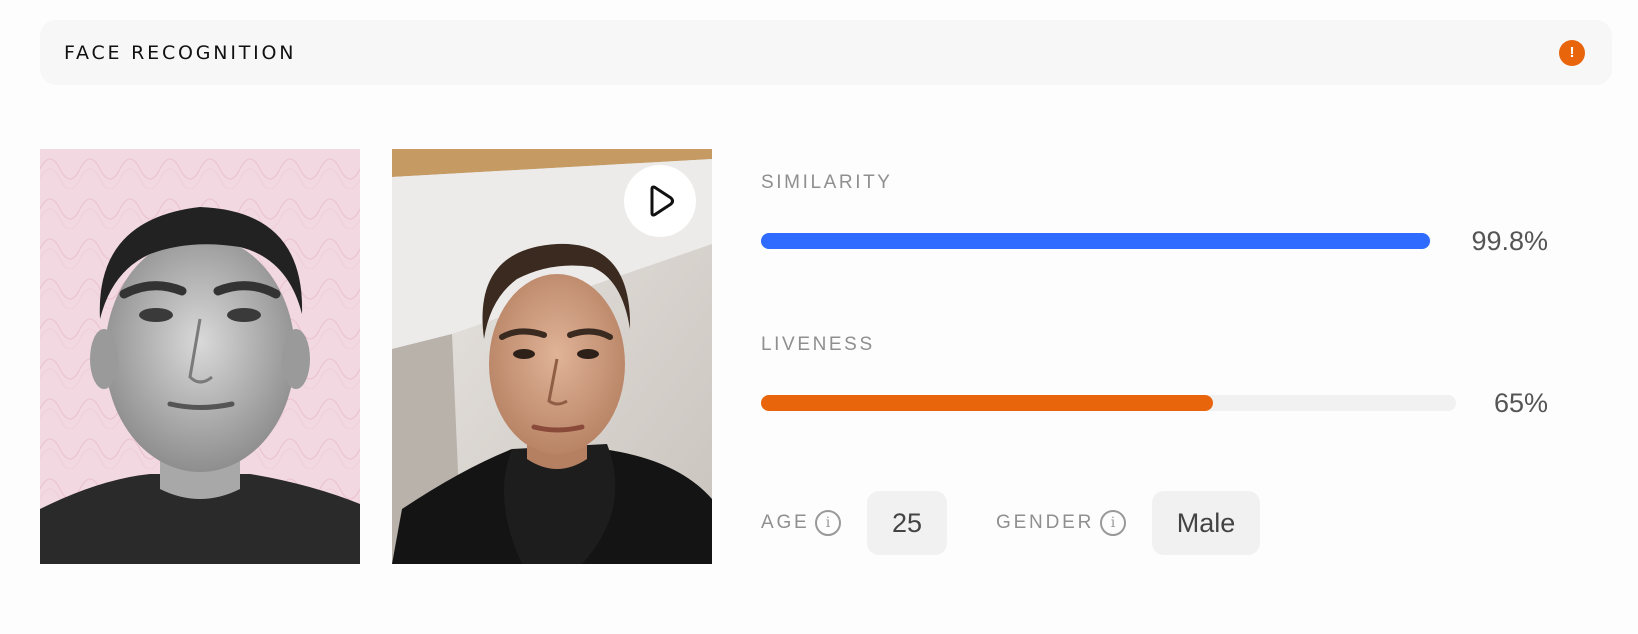  I want to click on similarity-progress-track, so click(1096, 241).